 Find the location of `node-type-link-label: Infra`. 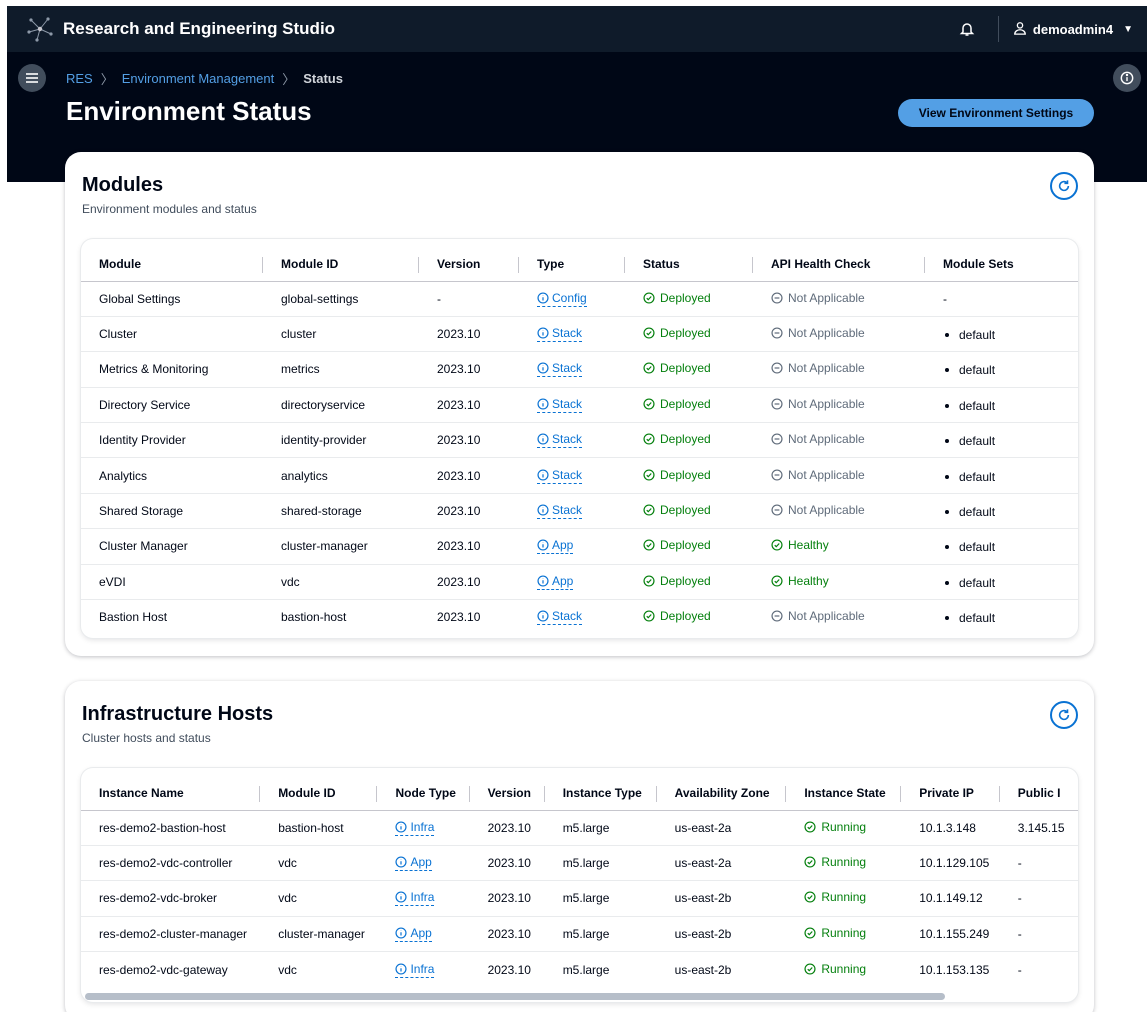

node-type-link-label: Infra is located at coordinates (422, 897).